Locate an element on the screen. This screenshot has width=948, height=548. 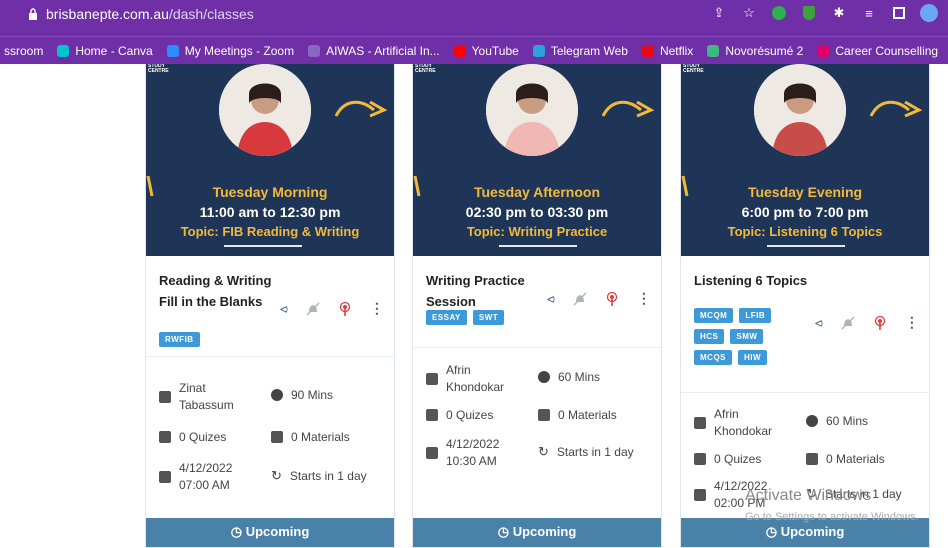
windows-activation-watermark: Activate Windows is located at coordinates (808, 495).